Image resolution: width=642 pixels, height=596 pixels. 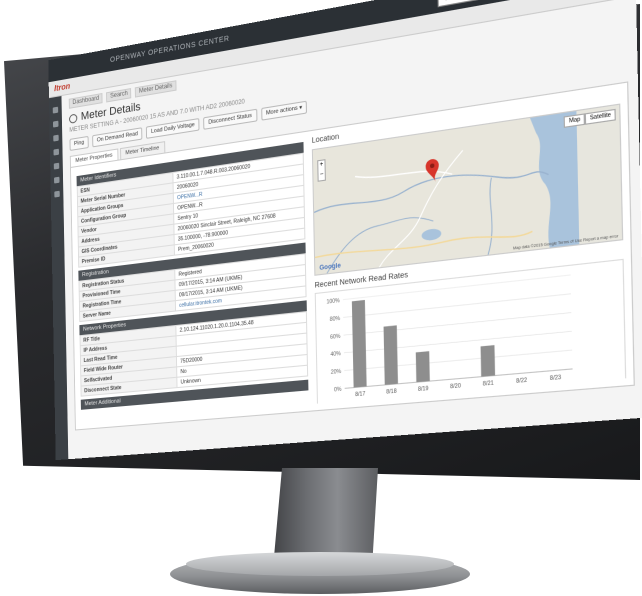 I want to click on monitor-stand-base-top, so click(x=320, y=564).